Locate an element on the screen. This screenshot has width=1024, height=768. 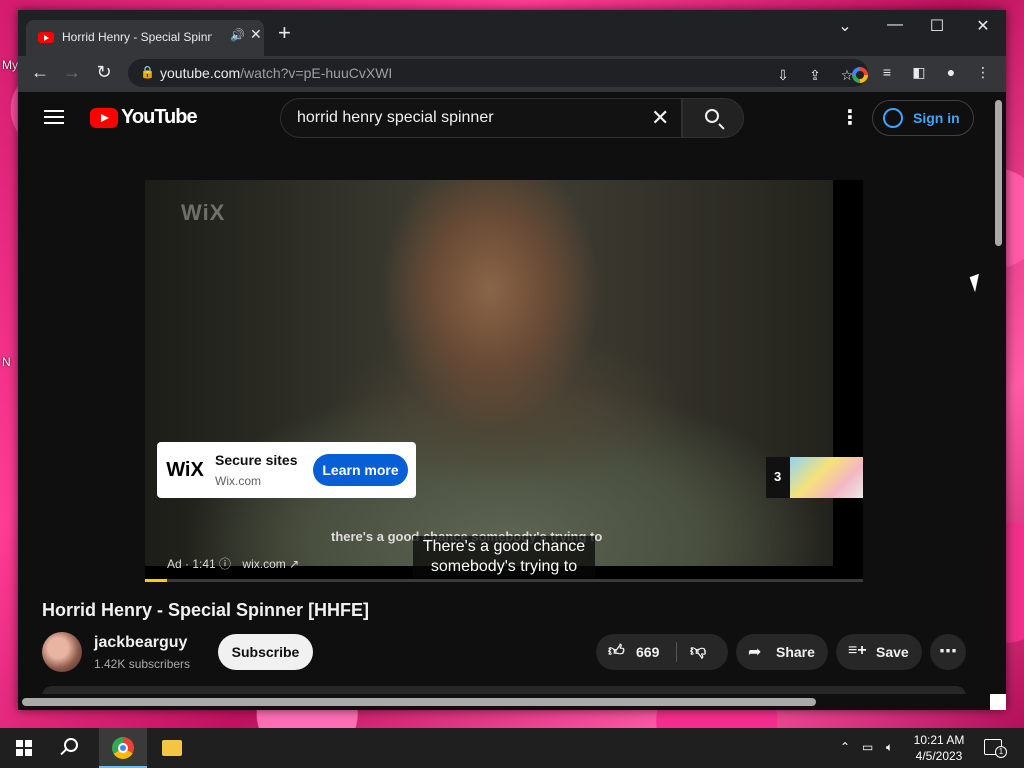
install-app-icon: ⇩ is located at coordinates (783, 75).